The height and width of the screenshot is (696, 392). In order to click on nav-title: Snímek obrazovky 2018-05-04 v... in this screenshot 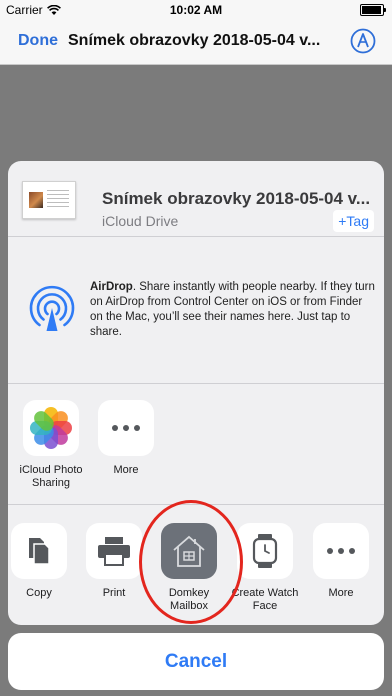, I will do `click(194, 40)`.